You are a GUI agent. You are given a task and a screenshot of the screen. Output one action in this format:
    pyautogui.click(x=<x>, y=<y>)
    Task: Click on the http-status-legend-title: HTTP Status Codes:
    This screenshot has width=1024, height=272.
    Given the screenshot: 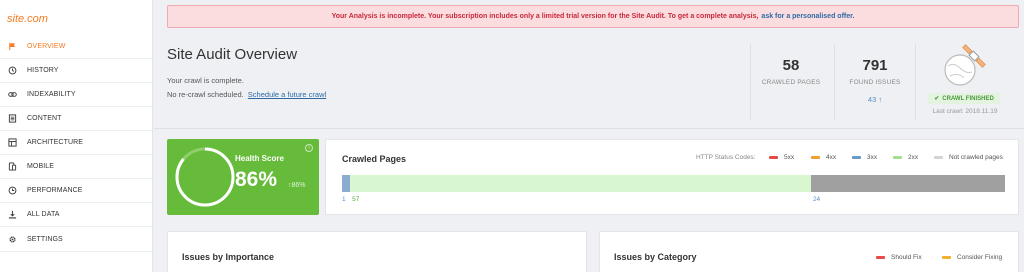 What is the action you would take?
    pyautogui.click(x=726, y=157)
    